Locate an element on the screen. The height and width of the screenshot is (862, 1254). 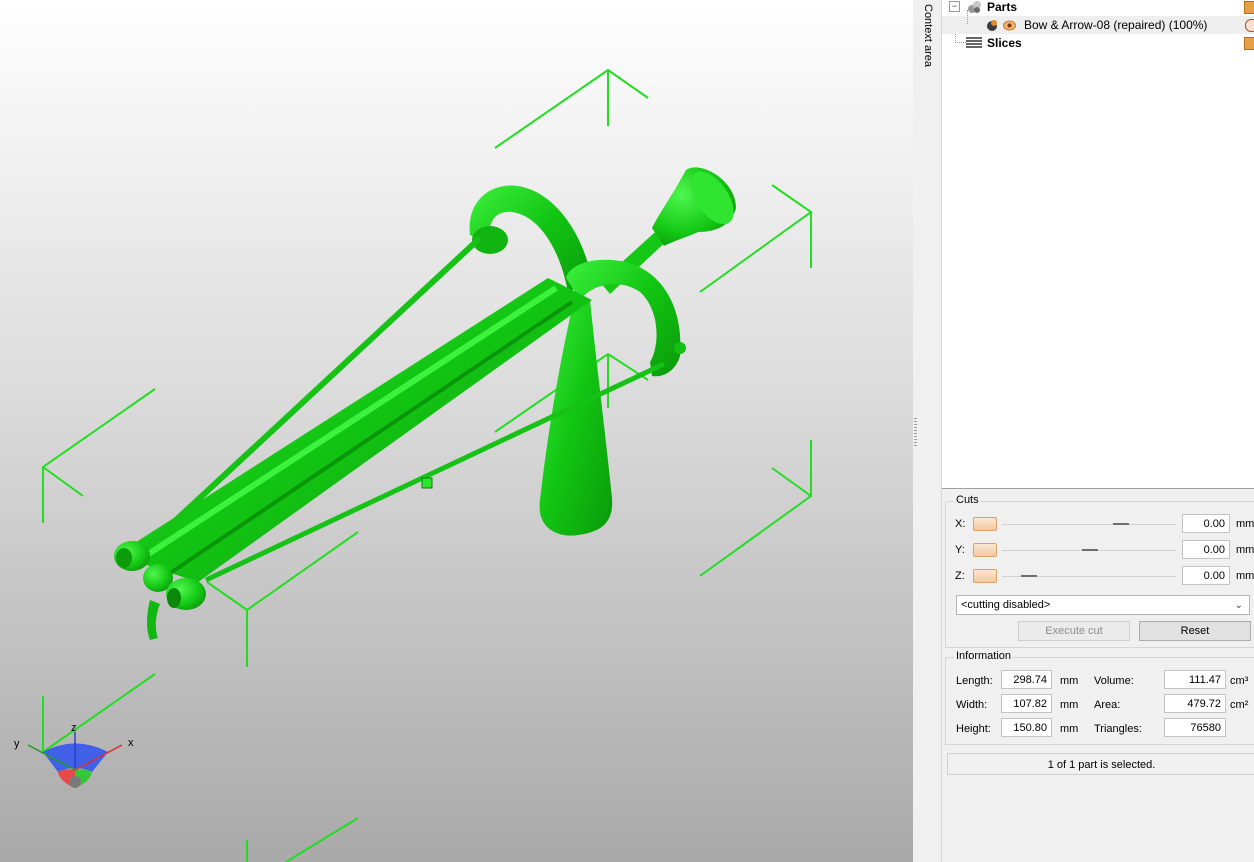
cut-y-toggle is located at coordinates (985, 550).